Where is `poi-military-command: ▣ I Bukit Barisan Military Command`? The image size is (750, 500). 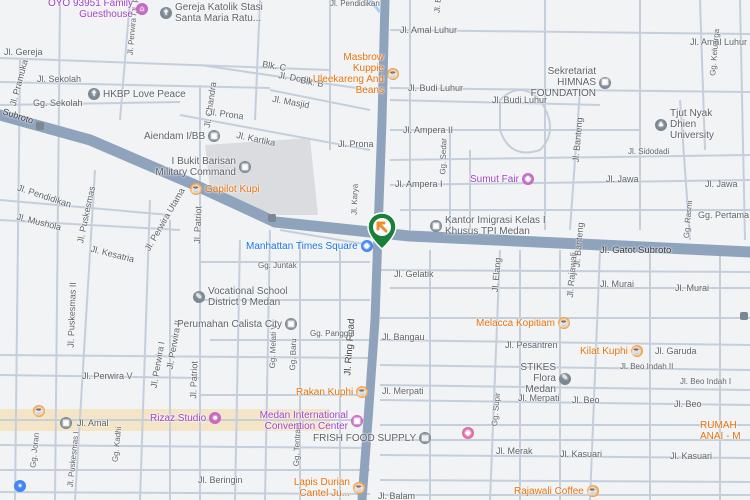
poi-military-command: ▣ I Bukit Barisan Military Command is located at coordinates (199, 167).